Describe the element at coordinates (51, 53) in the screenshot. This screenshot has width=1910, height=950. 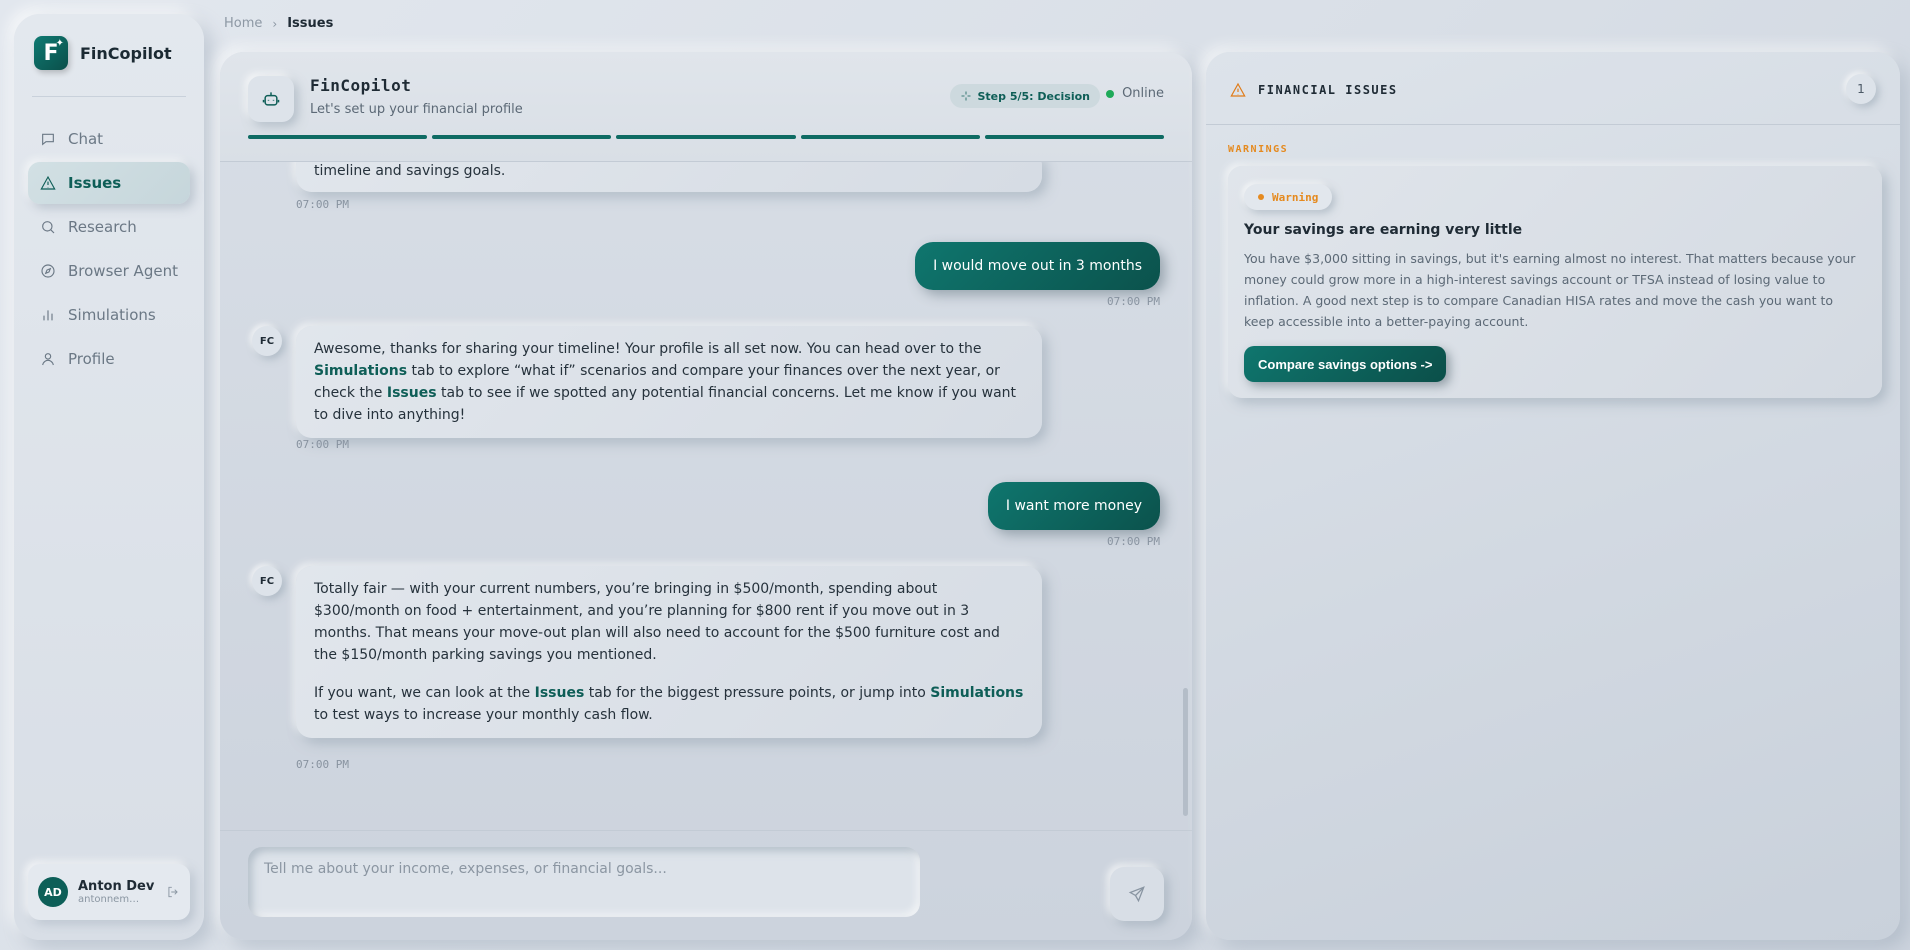
I see `app-logo-icon: F ✦` at that location.